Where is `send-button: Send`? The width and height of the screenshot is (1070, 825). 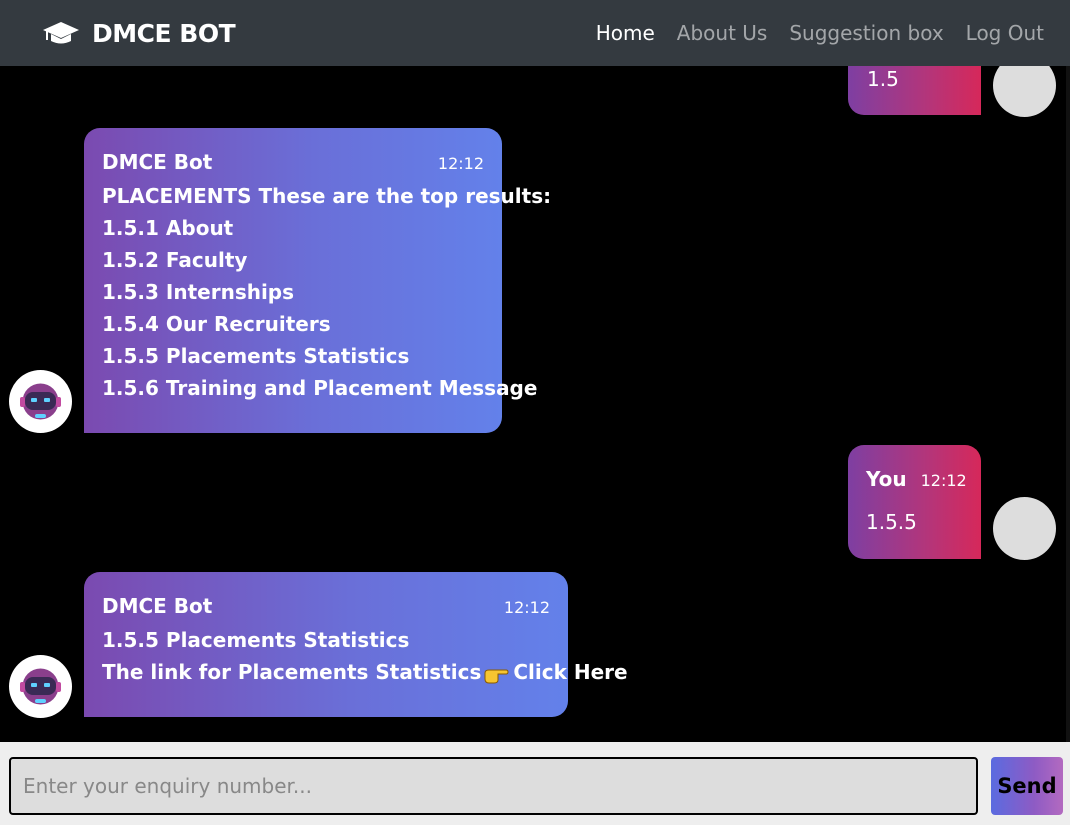 send-button: Send is located at coordinates (1027, 786).